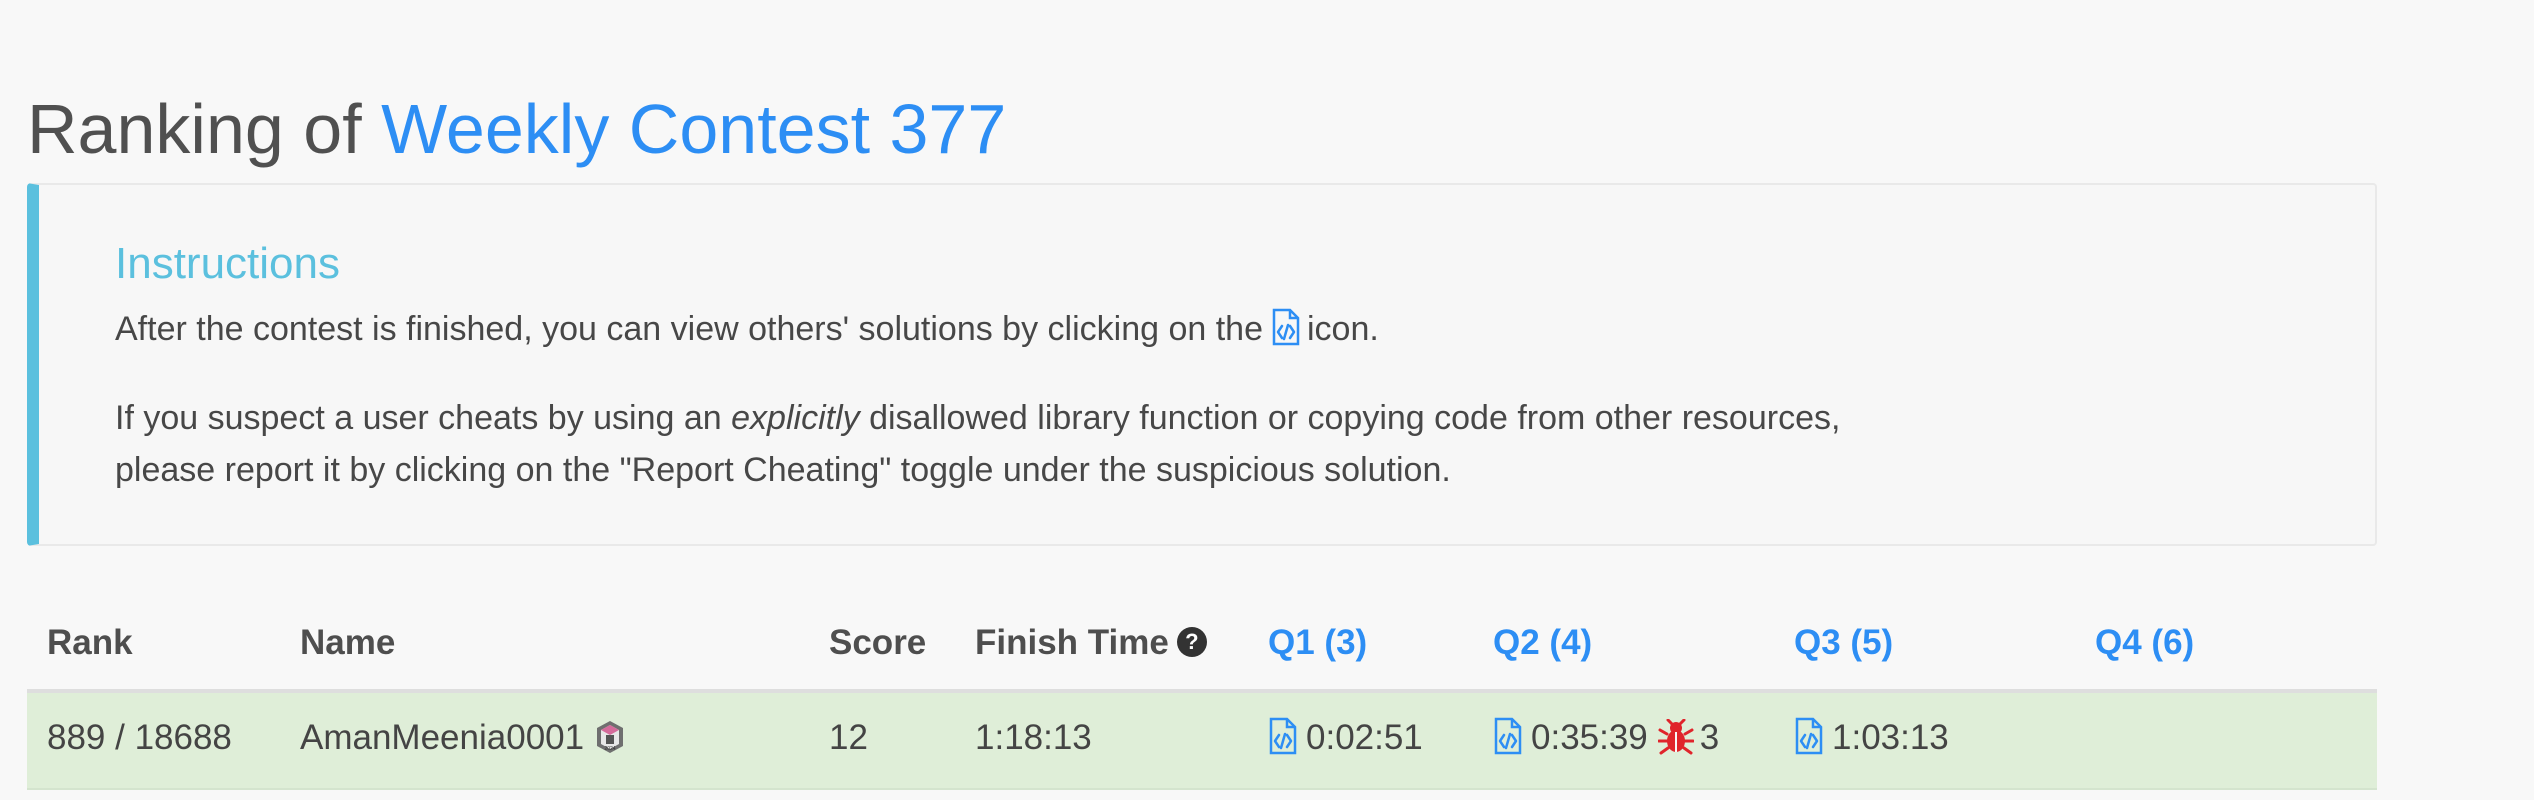 This screenshot has width=2534, height=800. Describe the element at coordinates (610, 737) in the screenshot. I see `contest-badge-icon: 2024` at that location.